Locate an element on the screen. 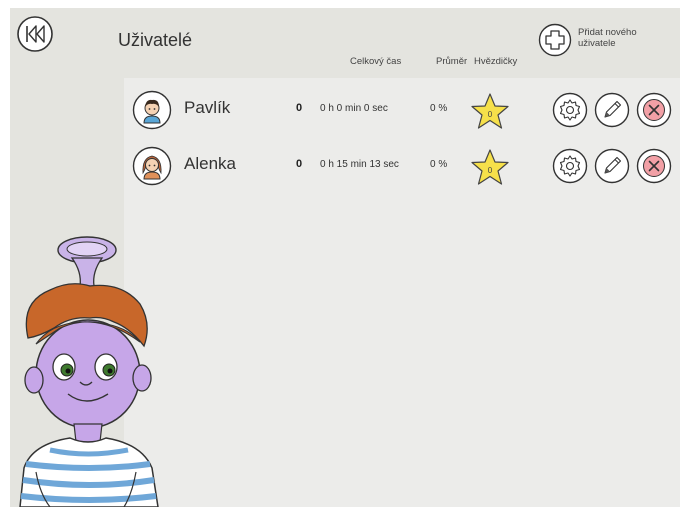 The image size is (680, 507). user-name: Alenka is located at coordinates (210, 163).